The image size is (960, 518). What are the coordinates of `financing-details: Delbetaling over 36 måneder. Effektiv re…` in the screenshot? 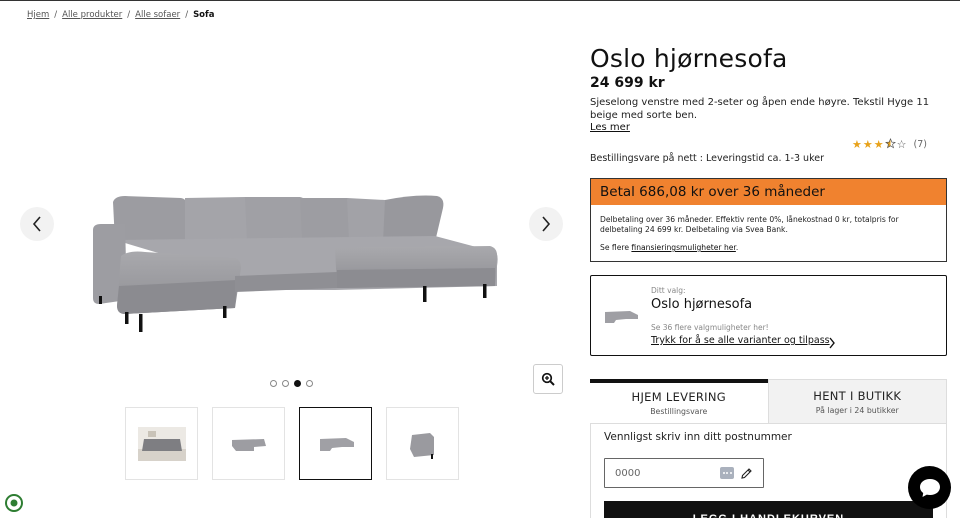 It's located at (749, 224).